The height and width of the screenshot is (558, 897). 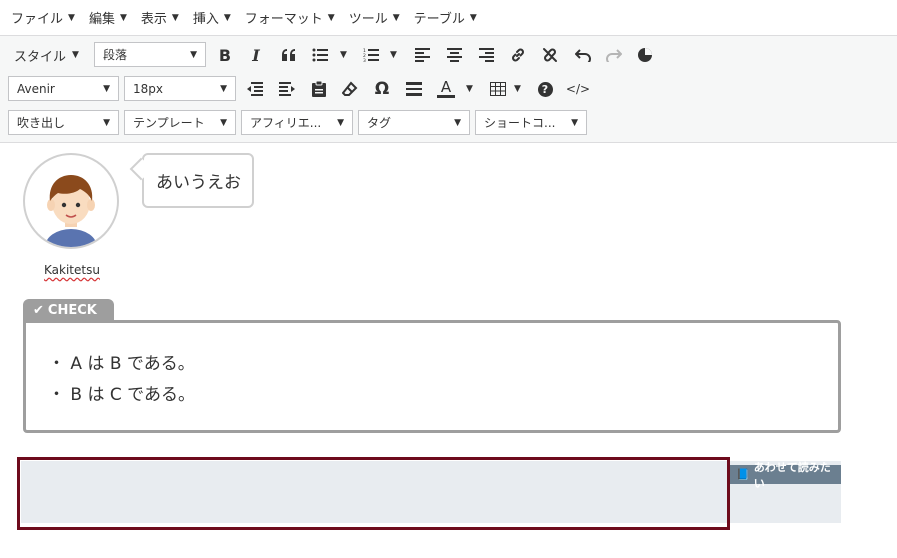 What do you see at coordinates (148, 88) in the screenshot?
I see `font-size-value: 18px` at bounding box center [148, 88].